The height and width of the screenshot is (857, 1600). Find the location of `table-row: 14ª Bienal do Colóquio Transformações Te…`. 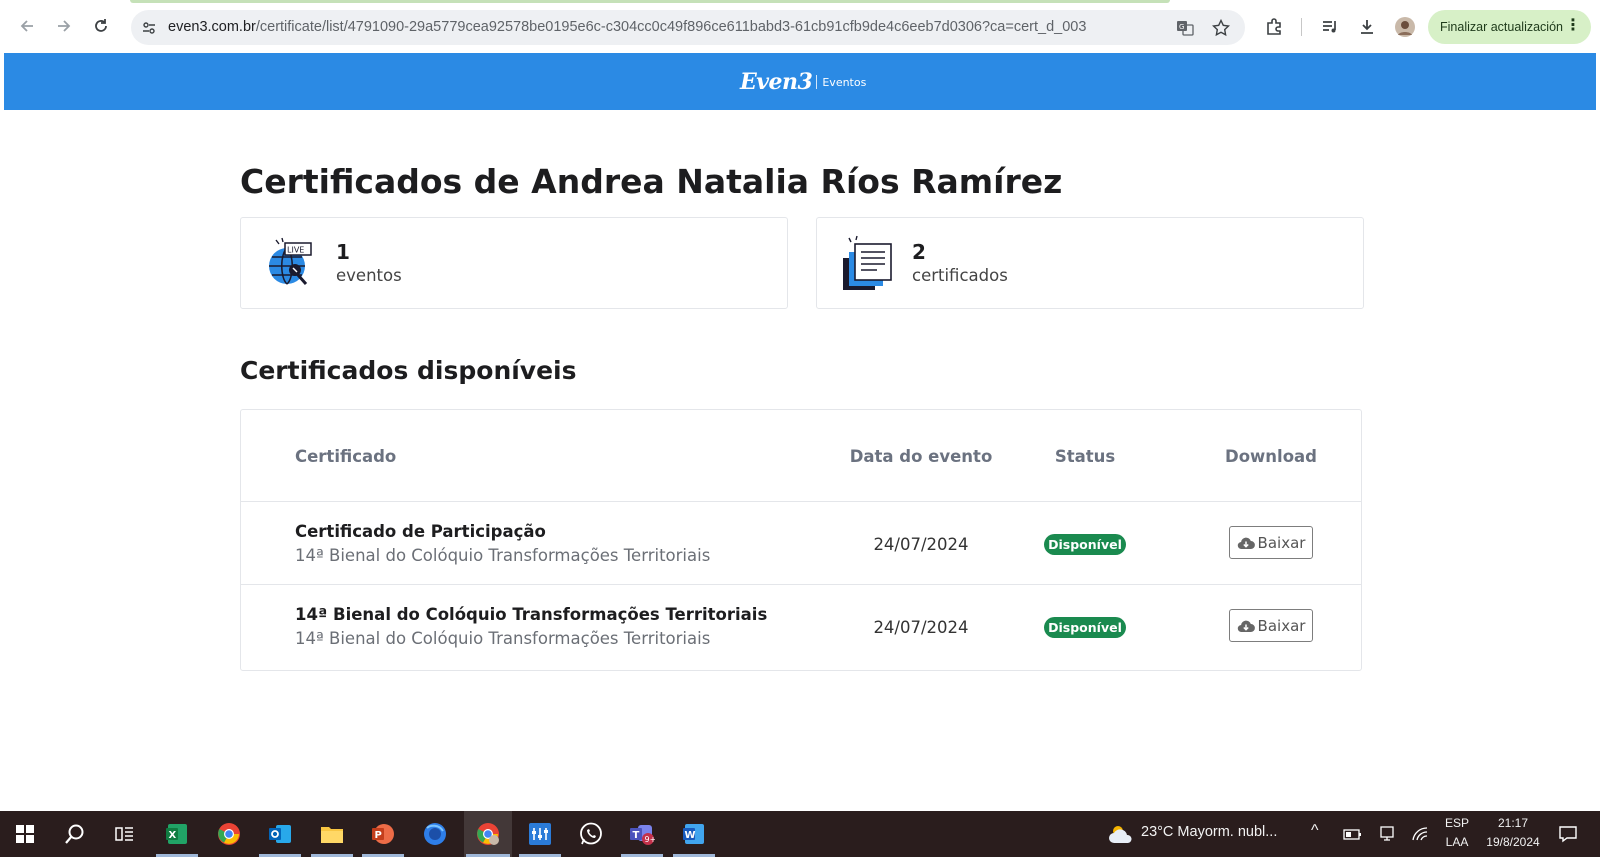

table-row: 14ª Bienal do Colóquio Transformações Te… is located at coordinates (801, 625).